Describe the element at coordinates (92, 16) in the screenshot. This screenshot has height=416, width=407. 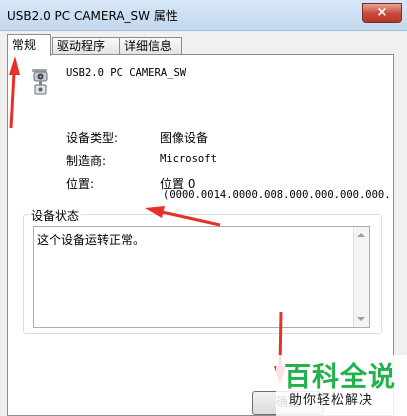
I see `window-title: USB2.0 PC CAMERA_SW 属性` at that location.